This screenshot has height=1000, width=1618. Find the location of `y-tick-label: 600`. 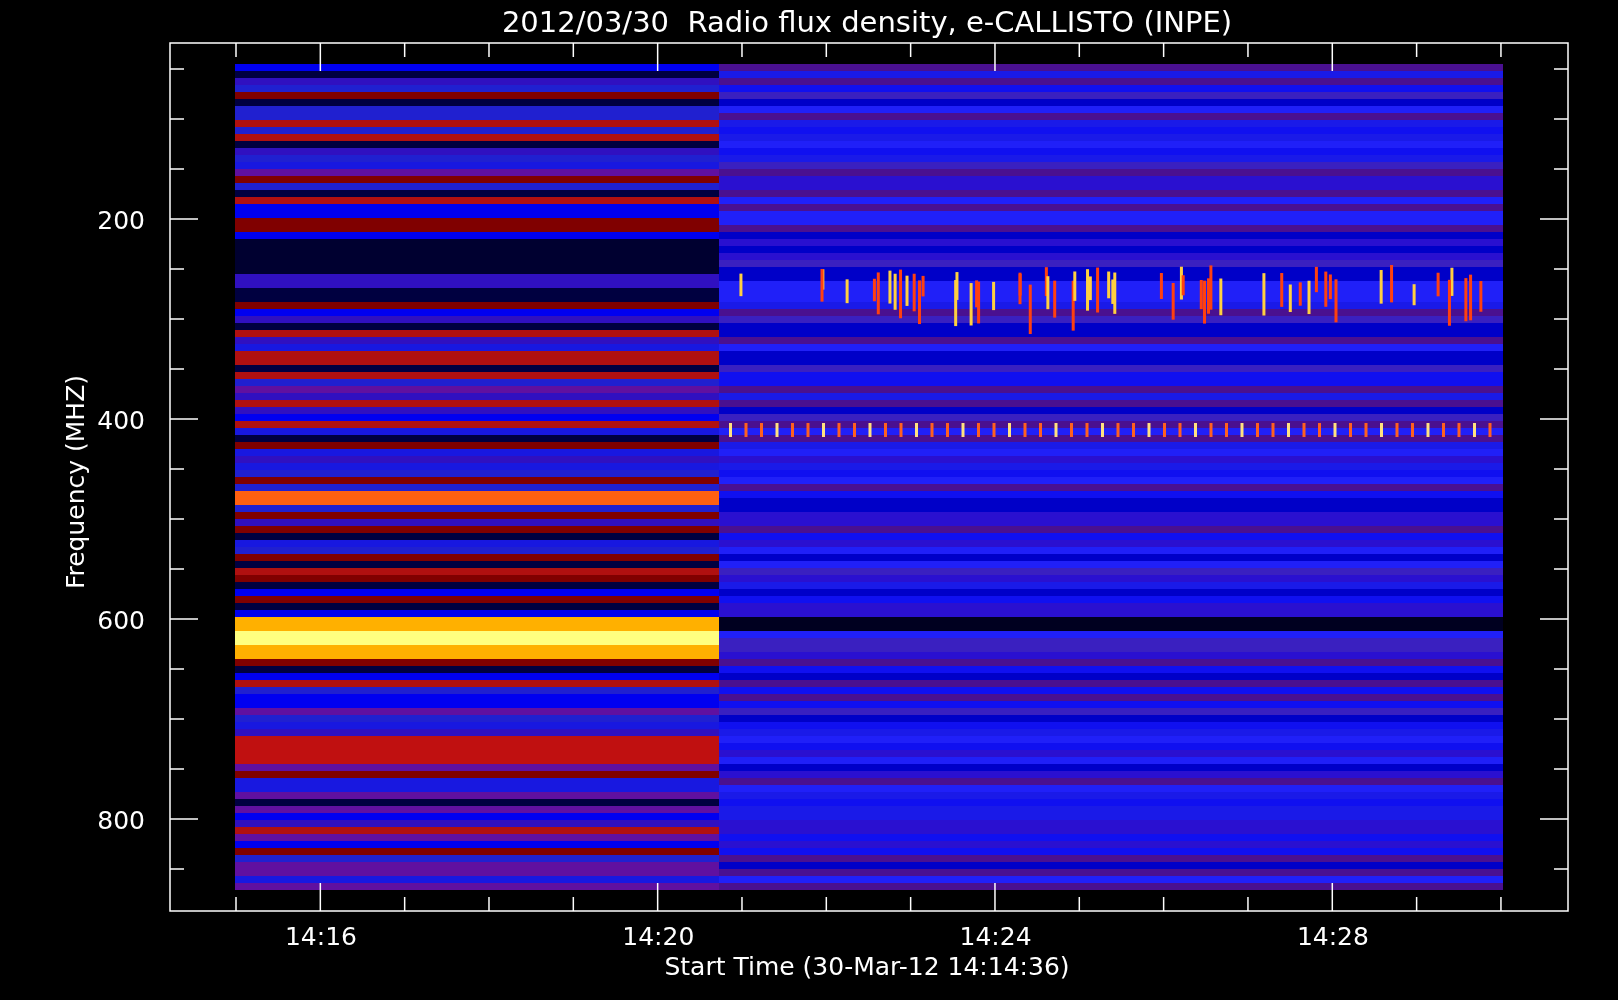

y-tick-label: 600 is located at coordinates (121, 620).